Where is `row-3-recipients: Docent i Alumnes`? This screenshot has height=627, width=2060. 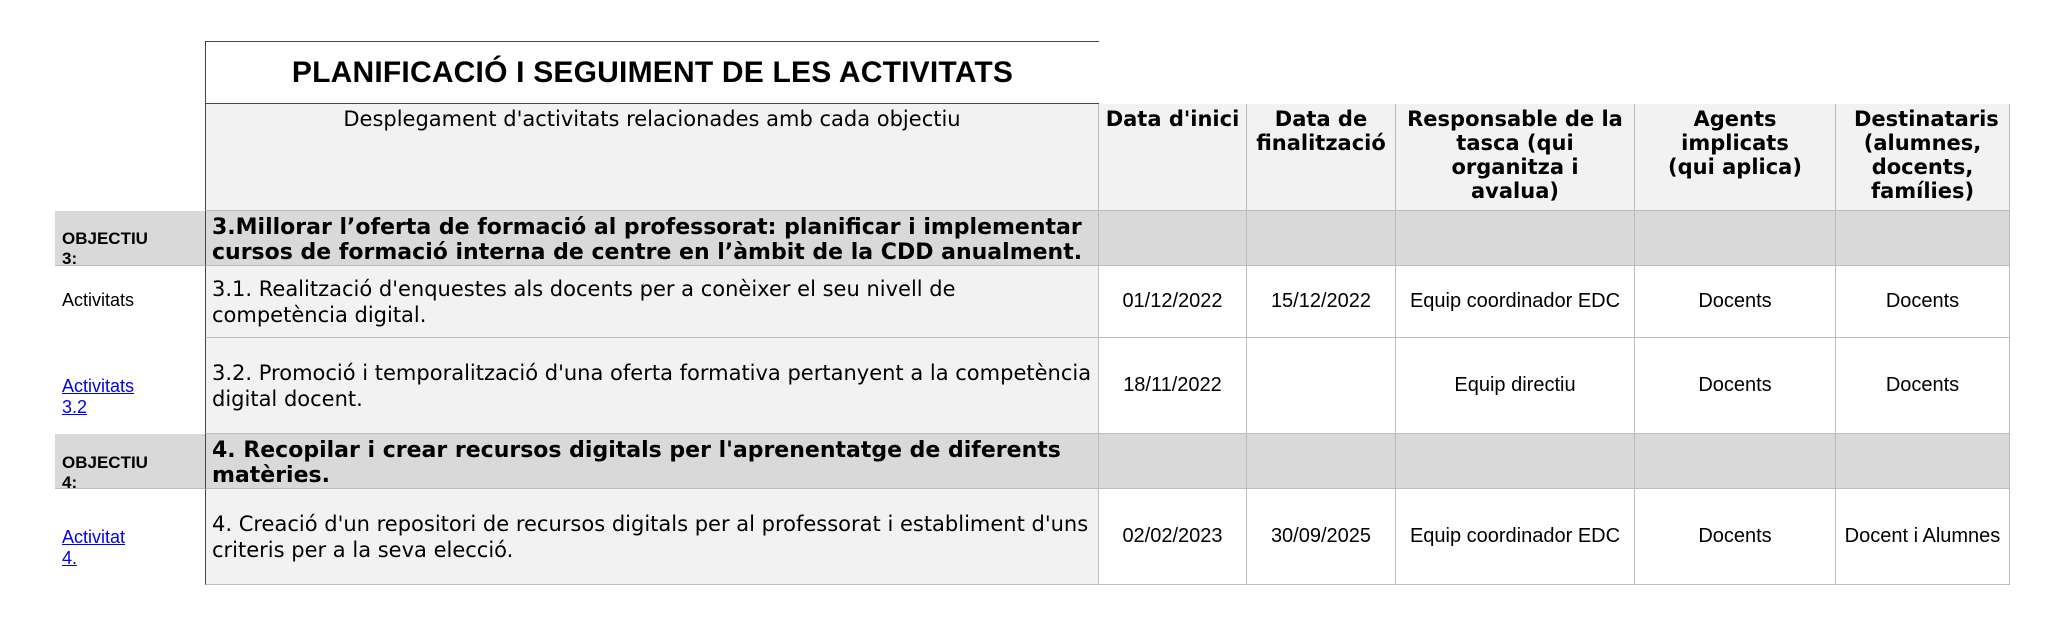 row-3-recipients: Docent i Alumnes is located at coordinates (1923, 537).